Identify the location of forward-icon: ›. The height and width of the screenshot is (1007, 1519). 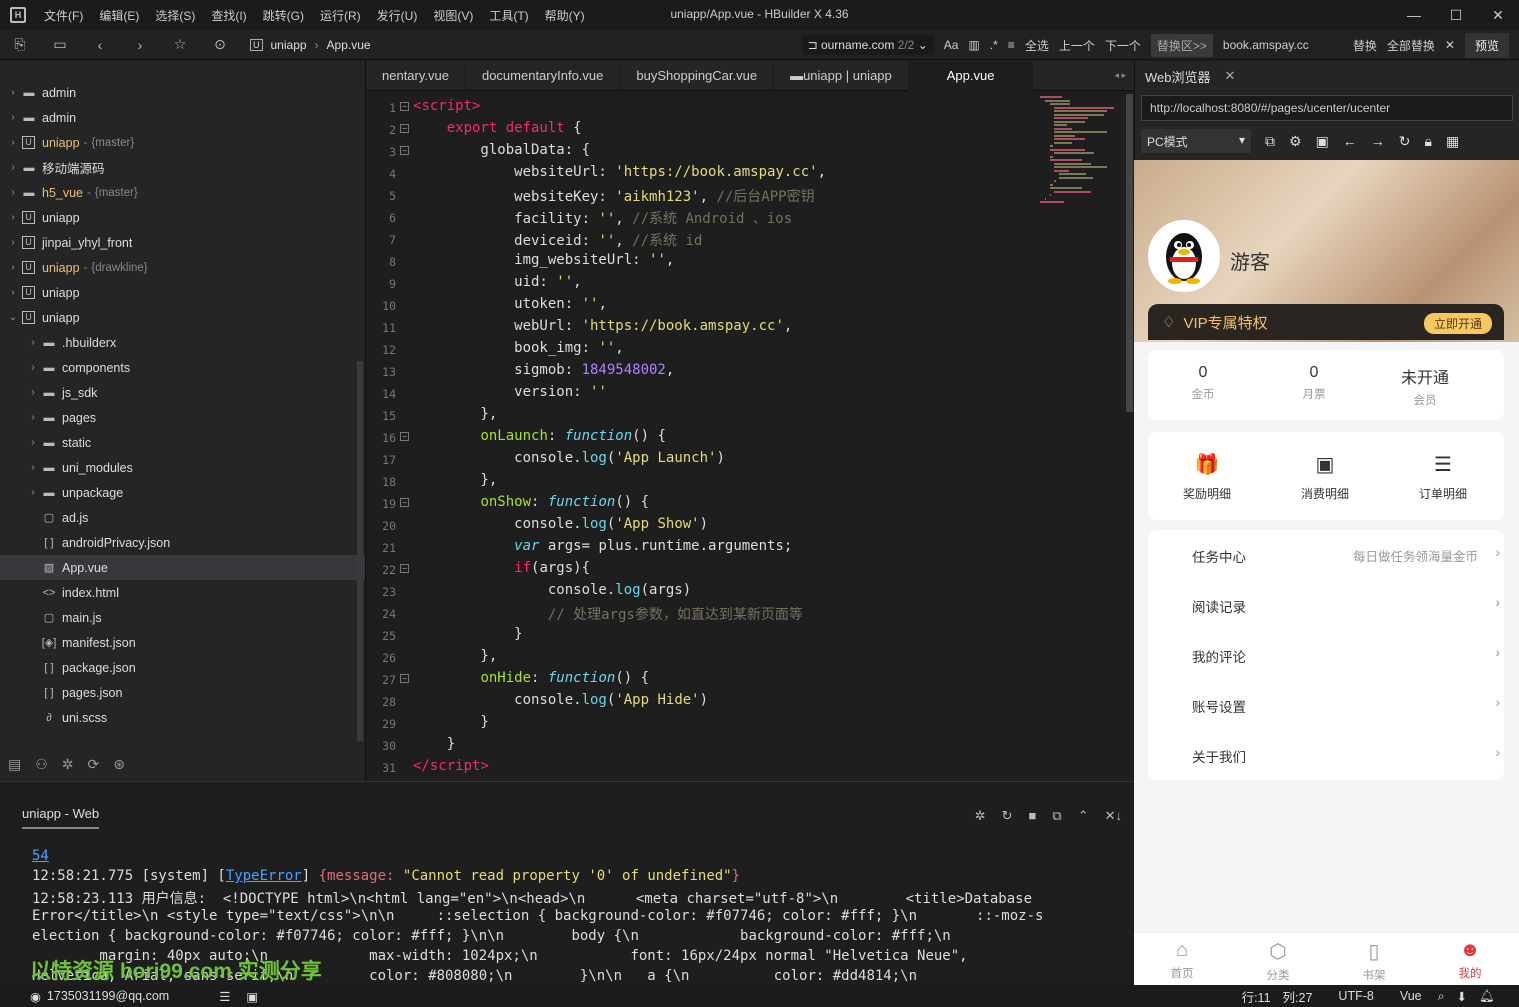
(140, 45).